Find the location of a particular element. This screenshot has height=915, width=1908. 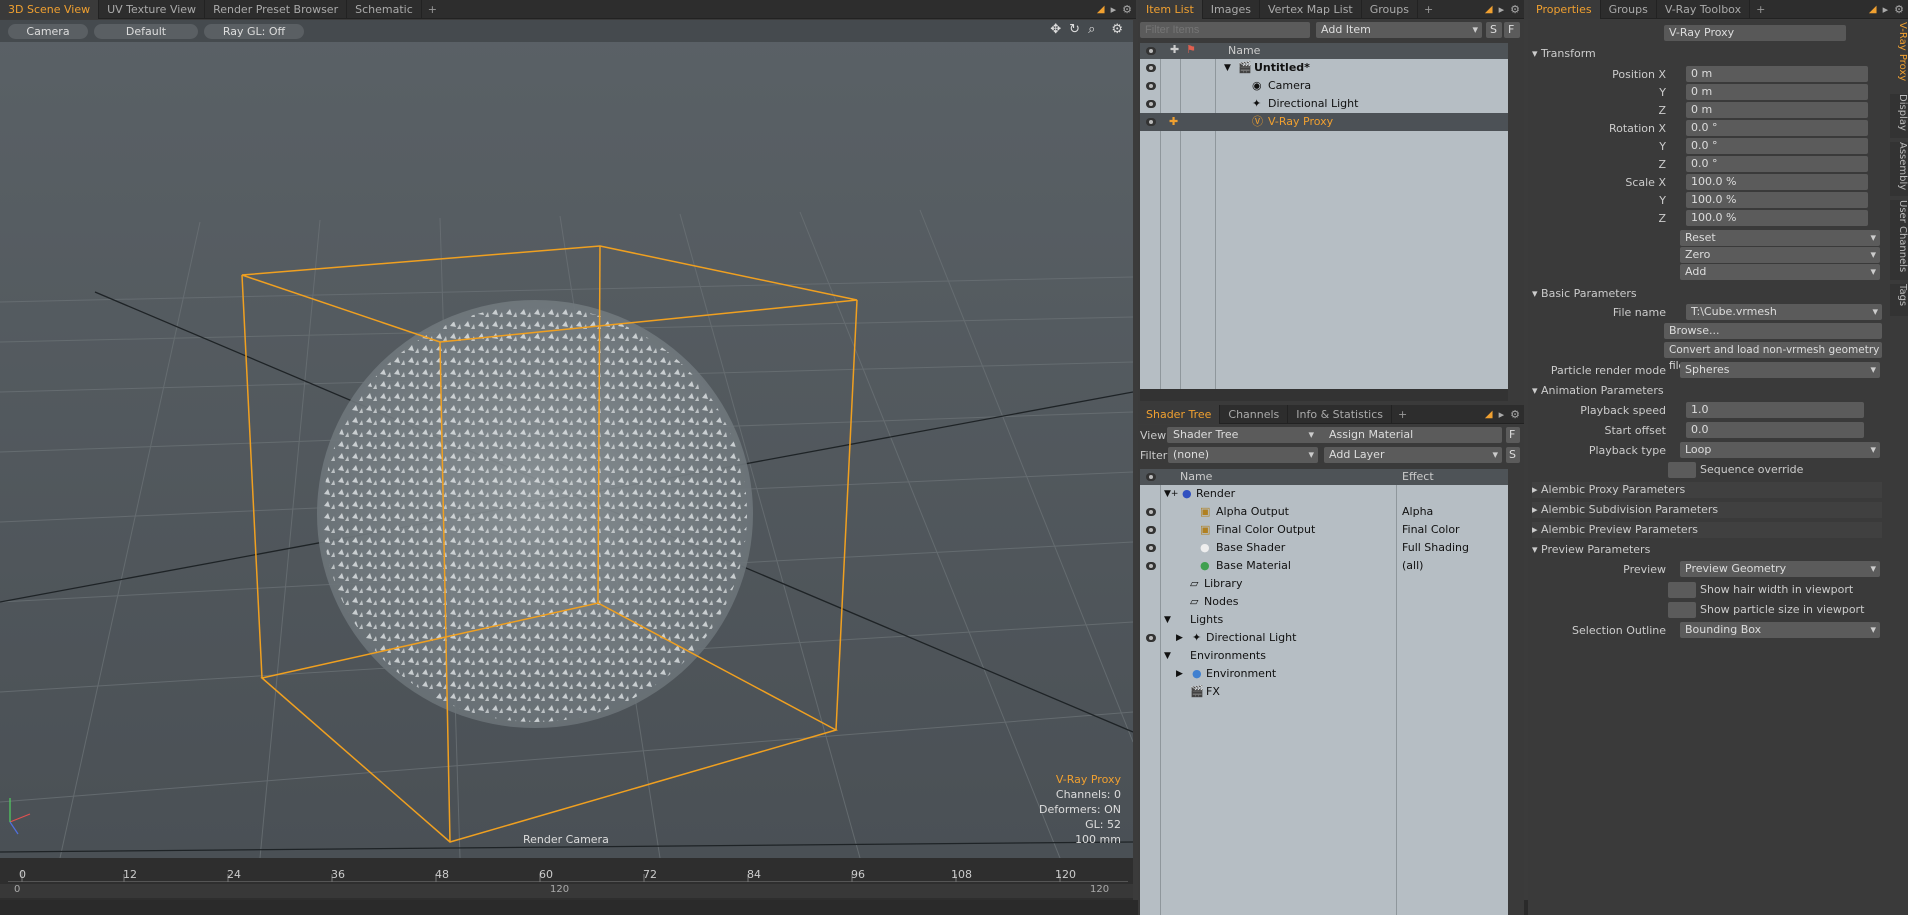

shader-row-fx: 🎬 FX is located at coordinates (1324, 692).